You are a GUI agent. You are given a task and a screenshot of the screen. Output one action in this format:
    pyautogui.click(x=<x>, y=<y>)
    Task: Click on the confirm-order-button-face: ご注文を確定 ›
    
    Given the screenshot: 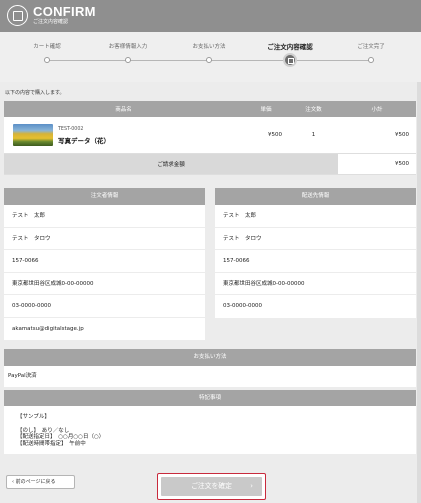 What is the action you would take?
    pyautogui.click(x=211, y=486)
    